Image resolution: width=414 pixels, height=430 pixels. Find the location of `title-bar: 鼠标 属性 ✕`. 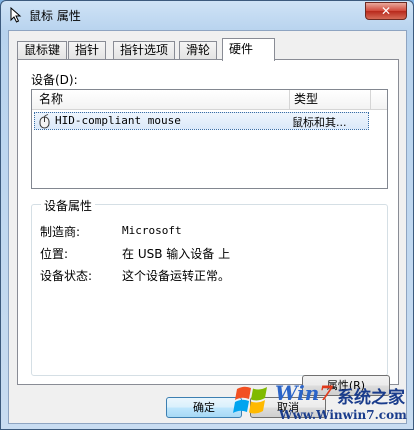

title-bar: 鼠标 属性 ✕ is located at coordinates (207, 15).